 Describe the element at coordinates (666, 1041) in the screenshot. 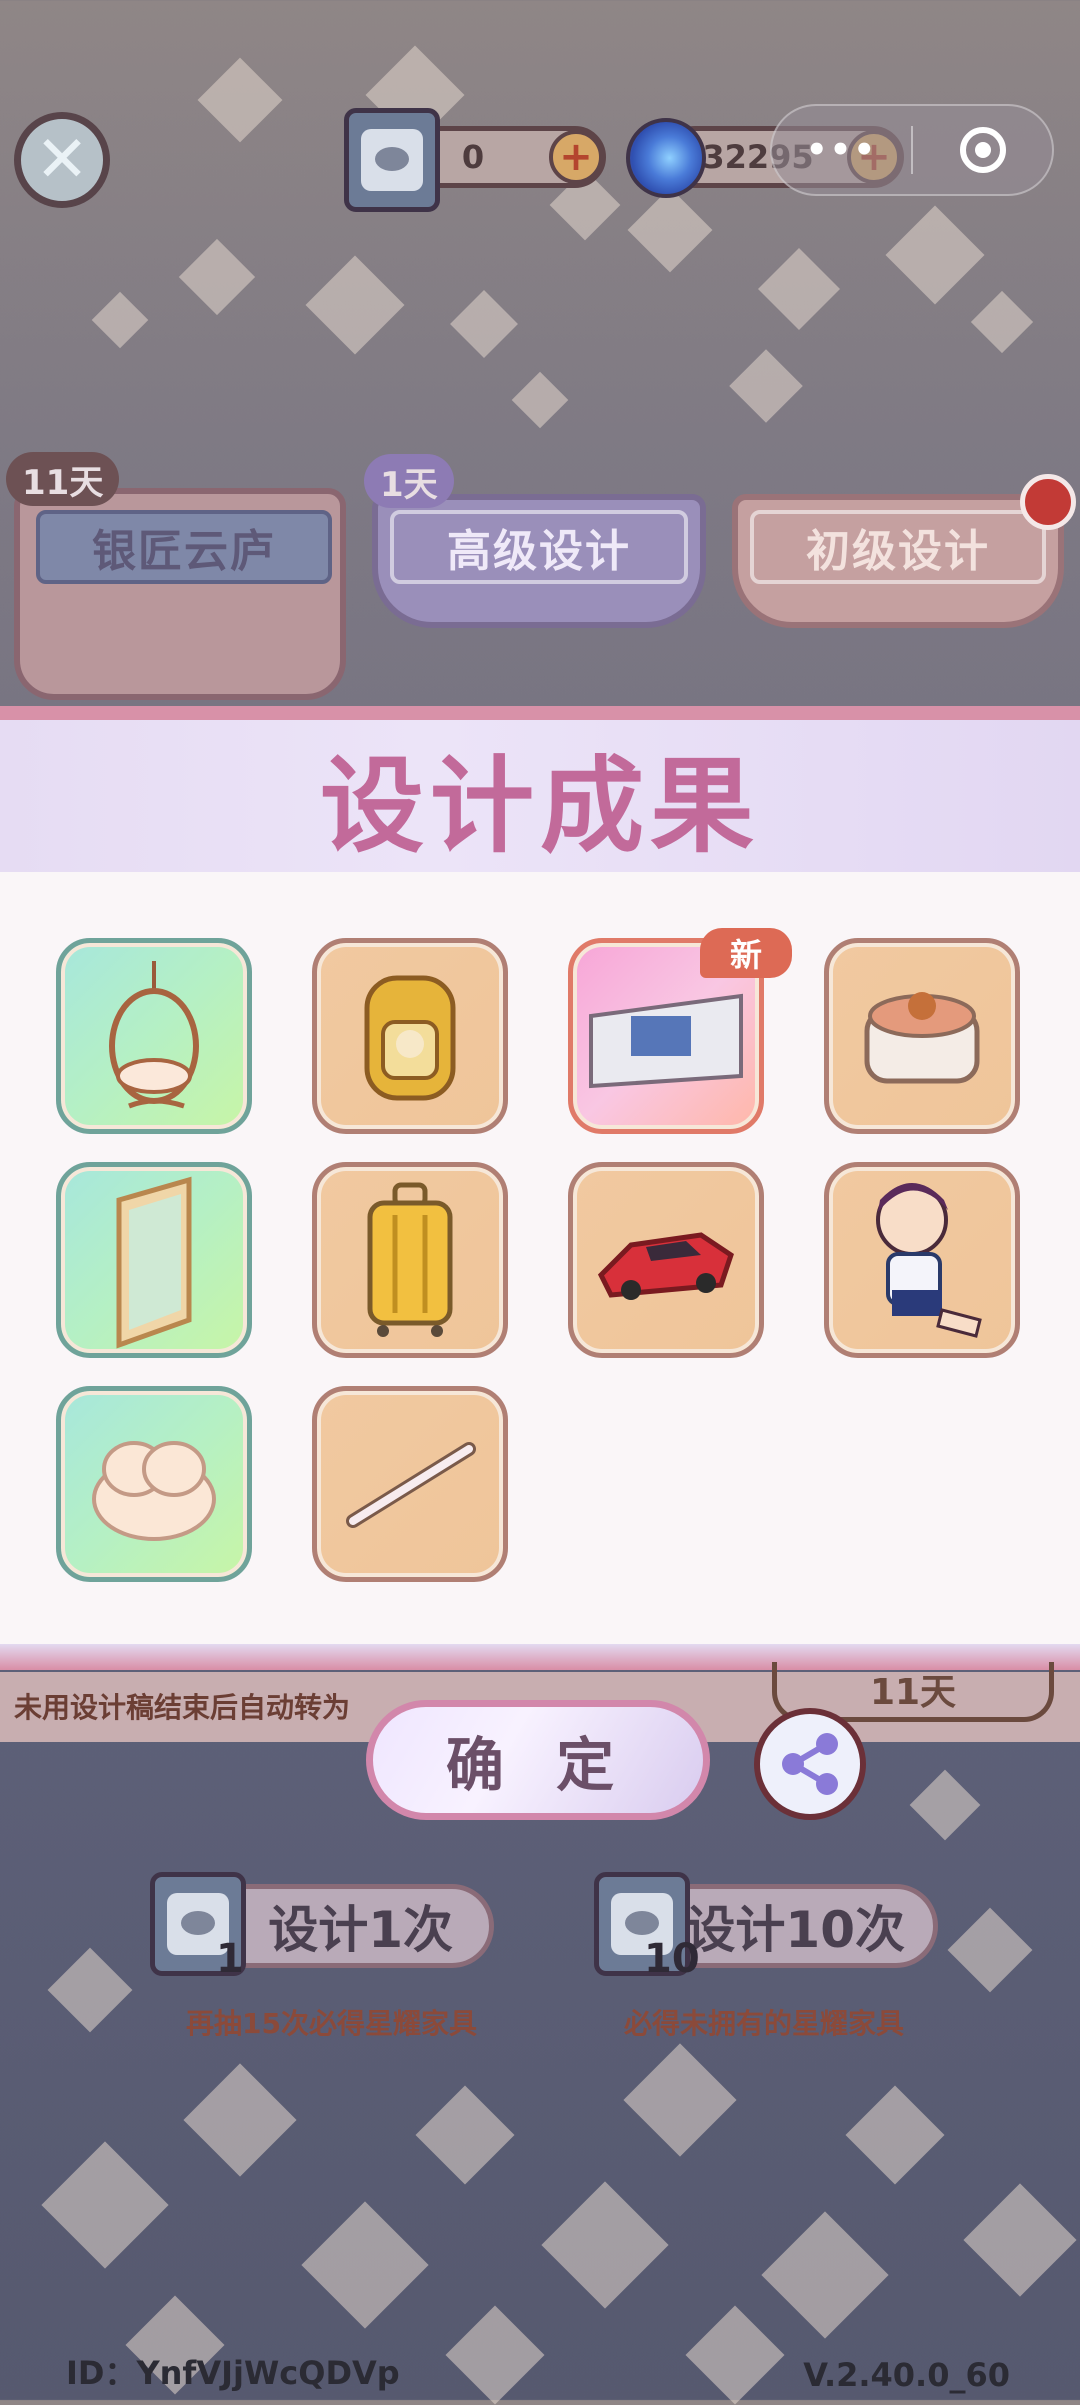

I see `banner-wall-decor-icon` at that location.